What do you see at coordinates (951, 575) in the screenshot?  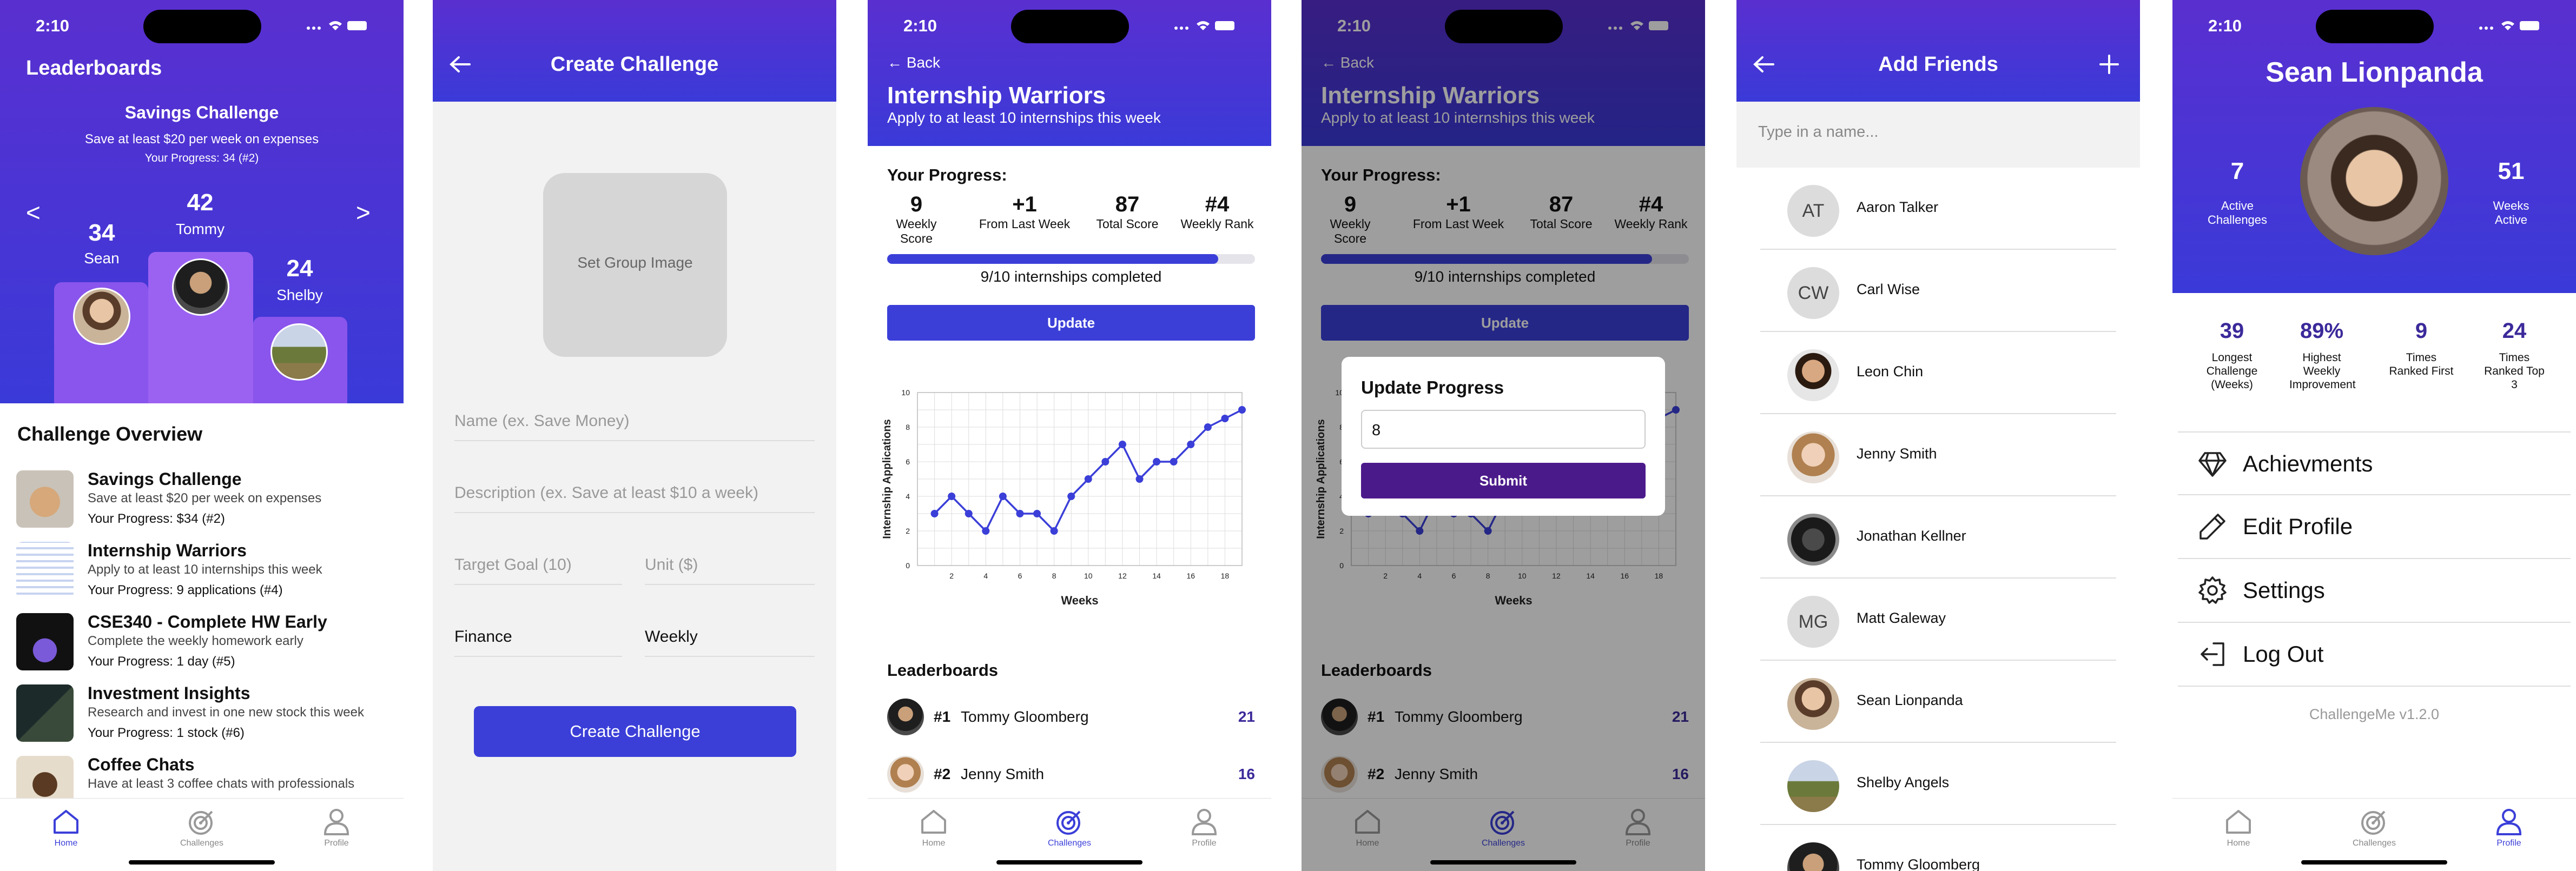 I see `x-tick-label: 2` at bounding box center [951, 575].